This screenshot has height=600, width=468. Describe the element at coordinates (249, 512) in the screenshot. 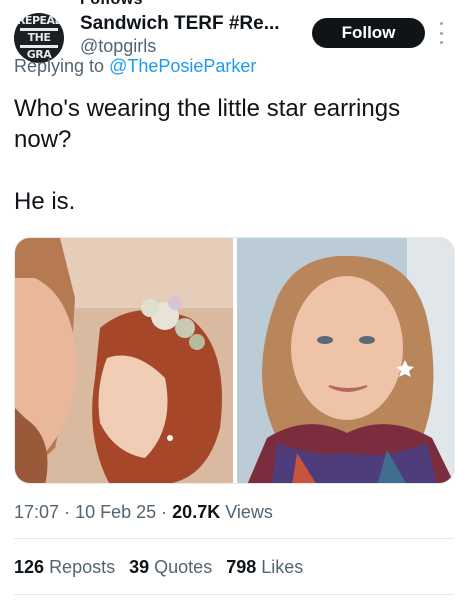

I see `views-label: Views` at that location.